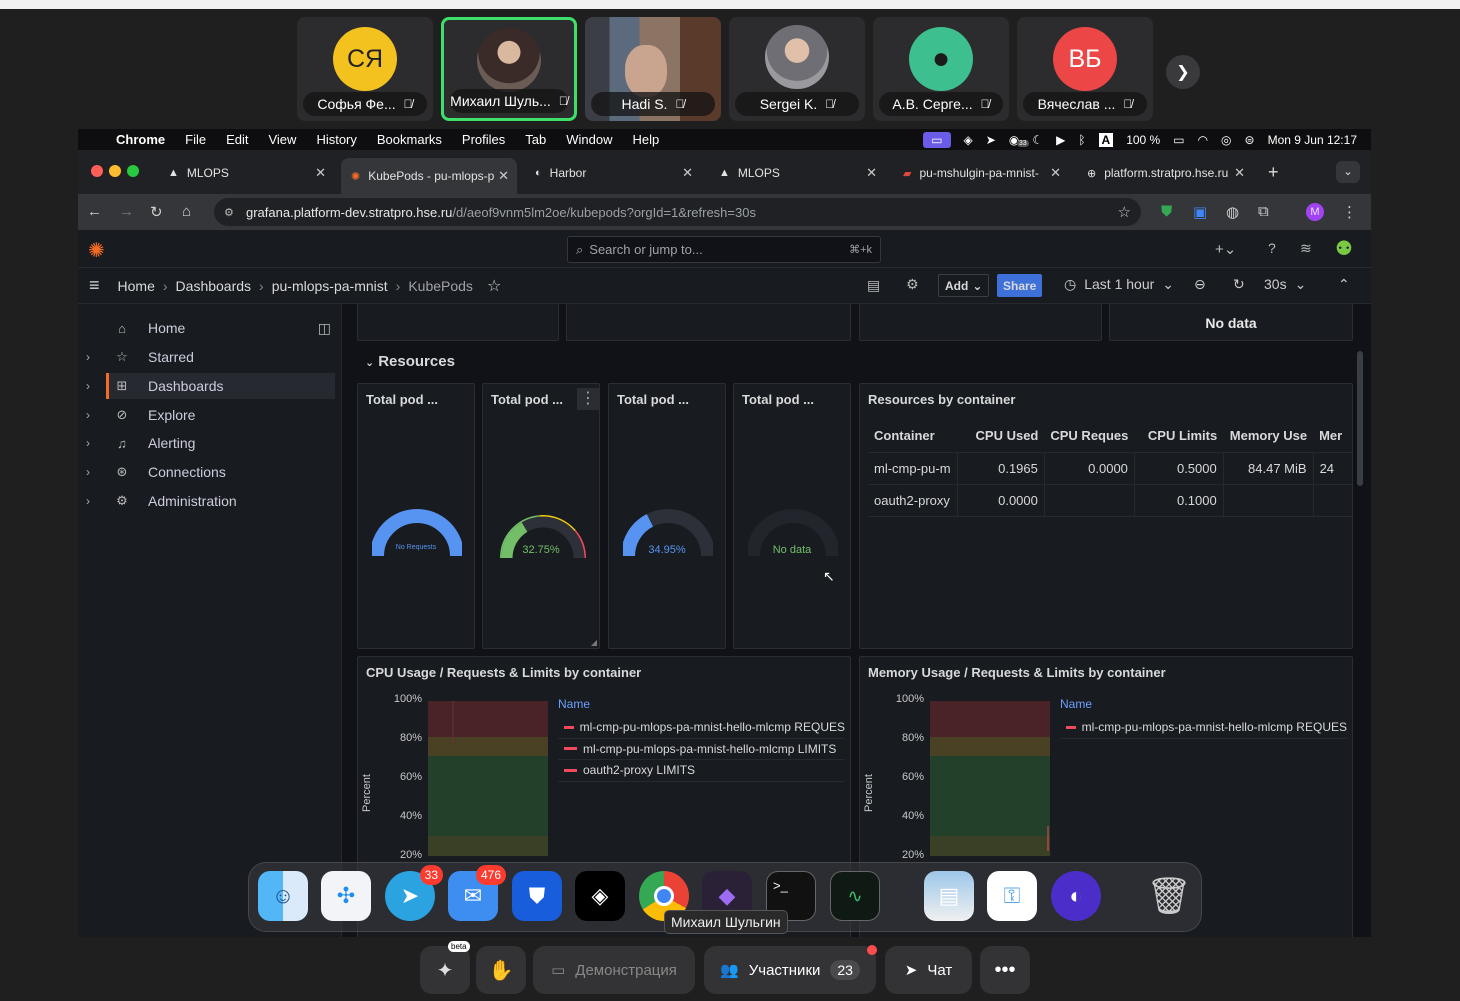 The width and height of the screenshot is (1460, 1001). What do you see at coordinates (588, 399) in the screenshot?
I see `panel-menu-icon: ⋮` at bounding box center [588, 399].